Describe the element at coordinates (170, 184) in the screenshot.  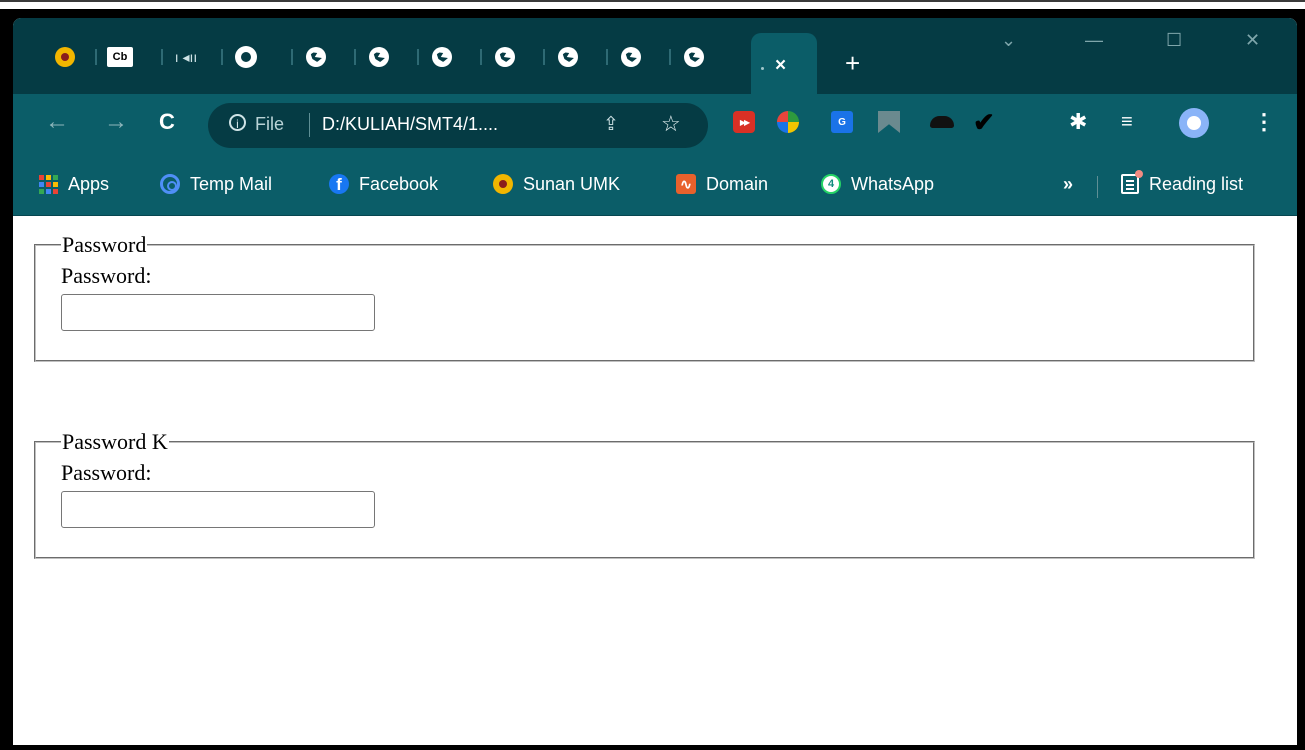
I see `temp-mail-icon` at that location.